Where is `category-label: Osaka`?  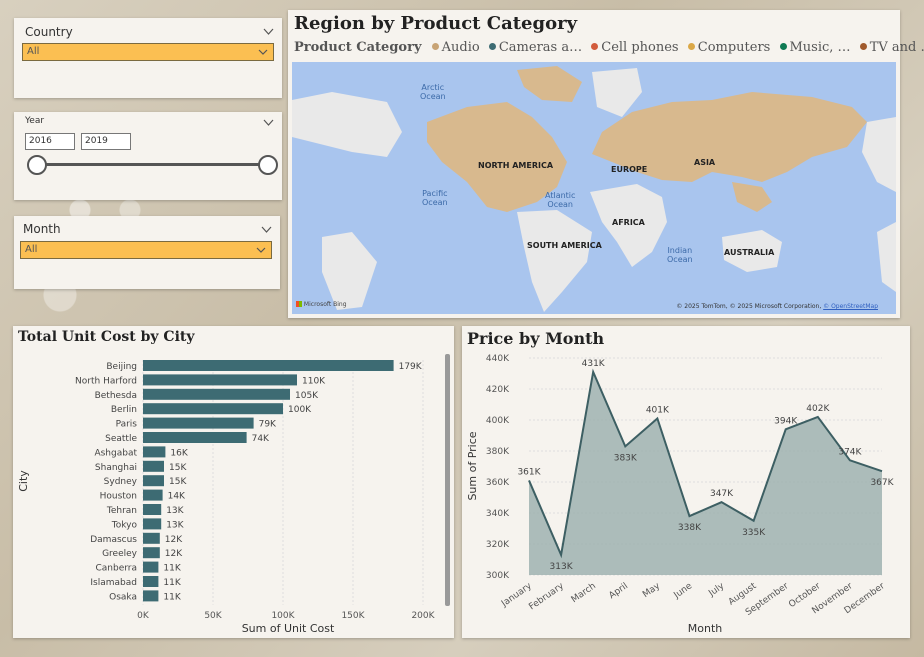
category-label: Osaka is located at coordinates (123, 597).